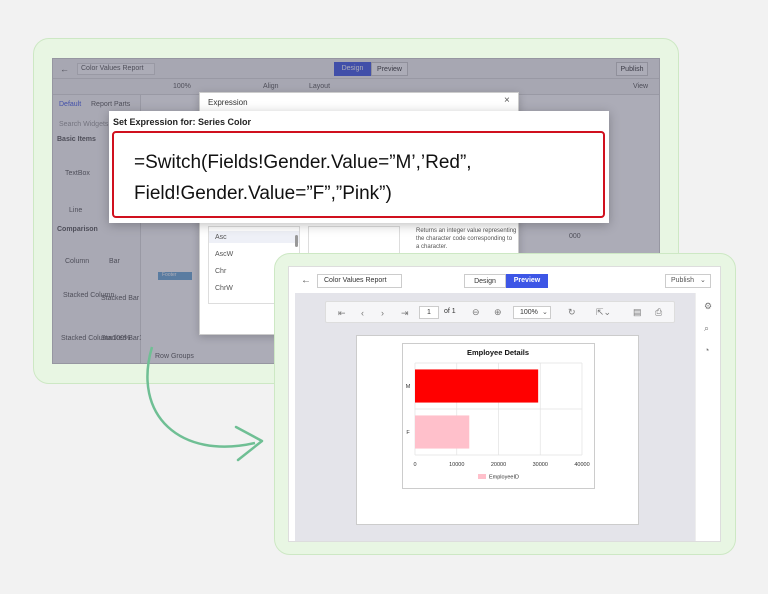 The height and width of the screenshot is (594, 768). What do you see at coordinates (707, 417) in the screenshot?
I see `viewer-sidebar: ⚙ ⌕ ◔` at bounding box center [707, 417].